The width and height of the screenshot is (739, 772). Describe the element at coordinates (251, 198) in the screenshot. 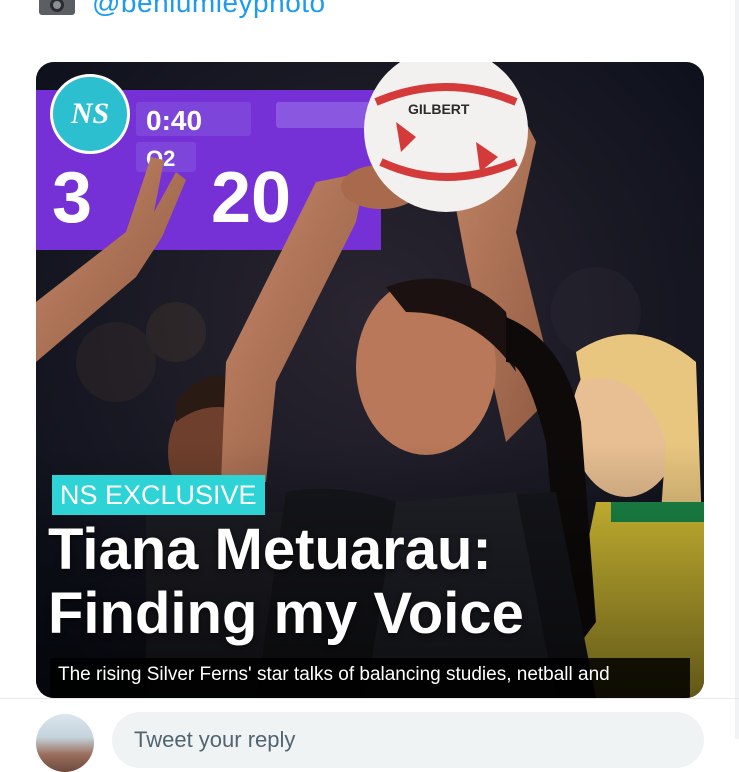

I see `scoreboard-away-score: 20` at that location.